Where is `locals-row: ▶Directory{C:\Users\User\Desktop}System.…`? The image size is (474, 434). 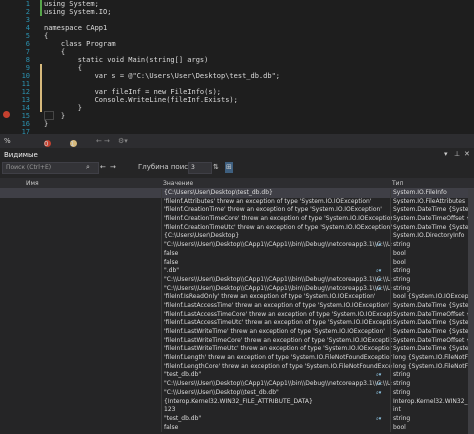 locals-row: ▶Directory{C:\Users\User\Desktop}System.… is located at coordinates (237, 237).